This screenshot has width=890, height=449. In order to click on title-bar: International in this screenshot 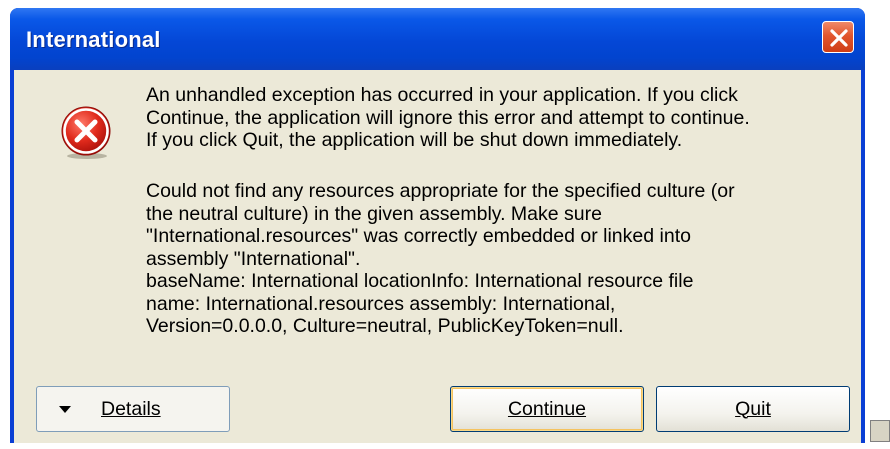, I will do `click(437, 39)`.